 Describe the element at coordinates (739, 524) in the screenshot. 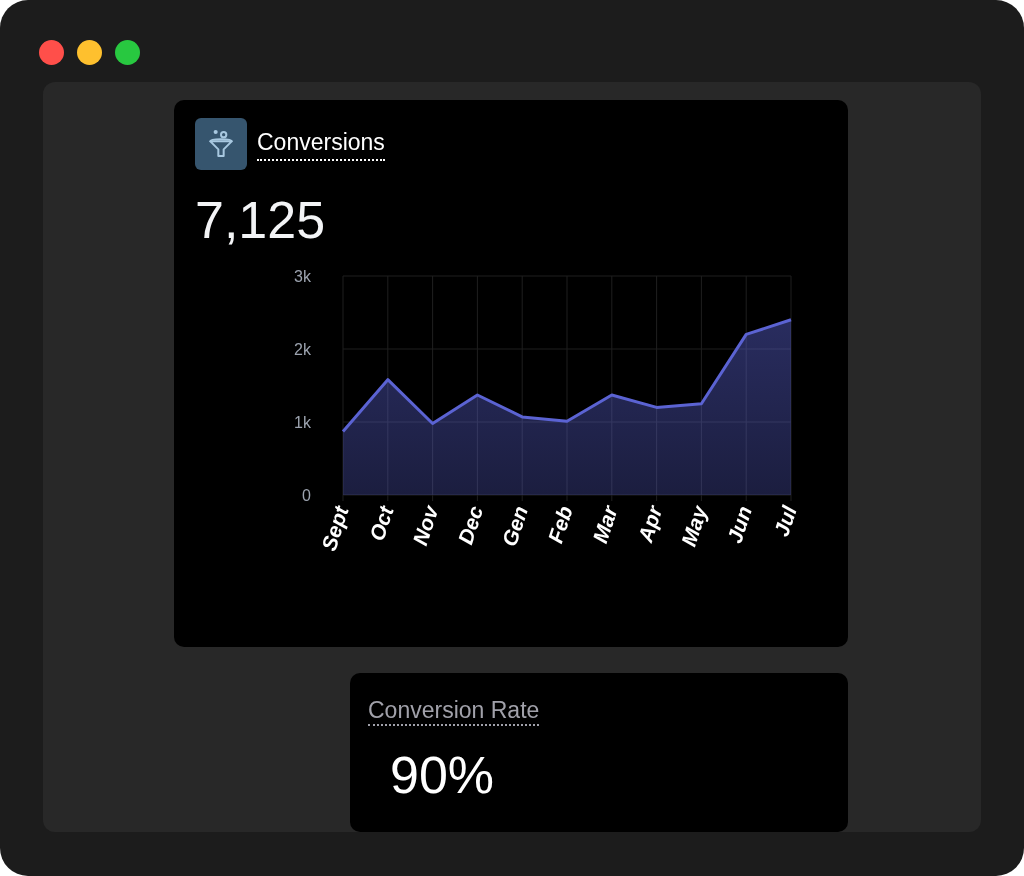

I see `x-tick-label: Jun` at that location.